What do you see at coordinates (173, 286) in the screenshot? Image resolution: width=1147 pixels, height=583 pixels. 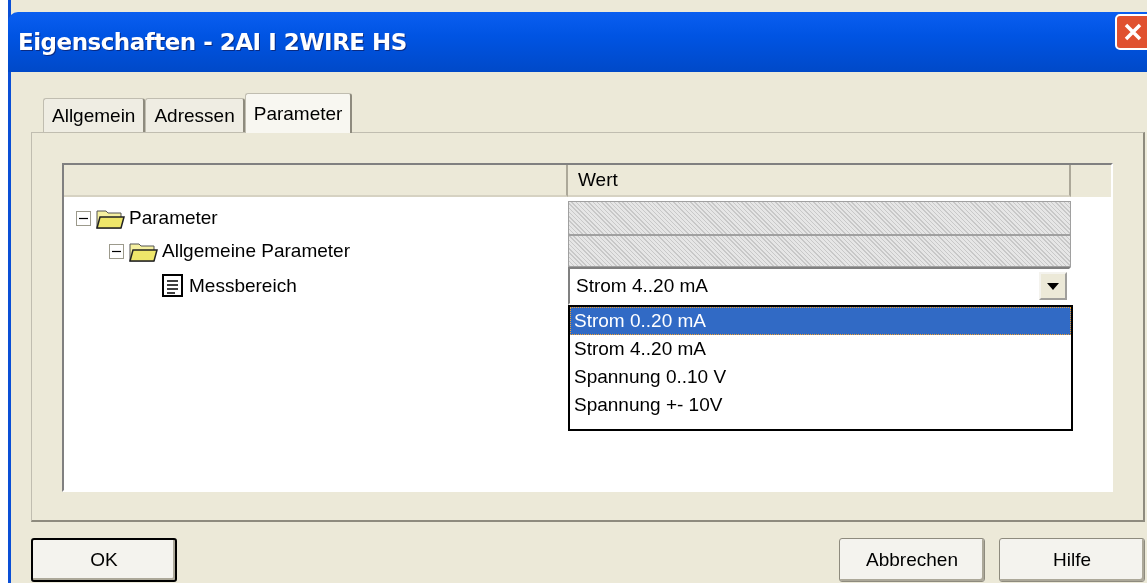 I see `document-icon` at bounding box center [173, 286].